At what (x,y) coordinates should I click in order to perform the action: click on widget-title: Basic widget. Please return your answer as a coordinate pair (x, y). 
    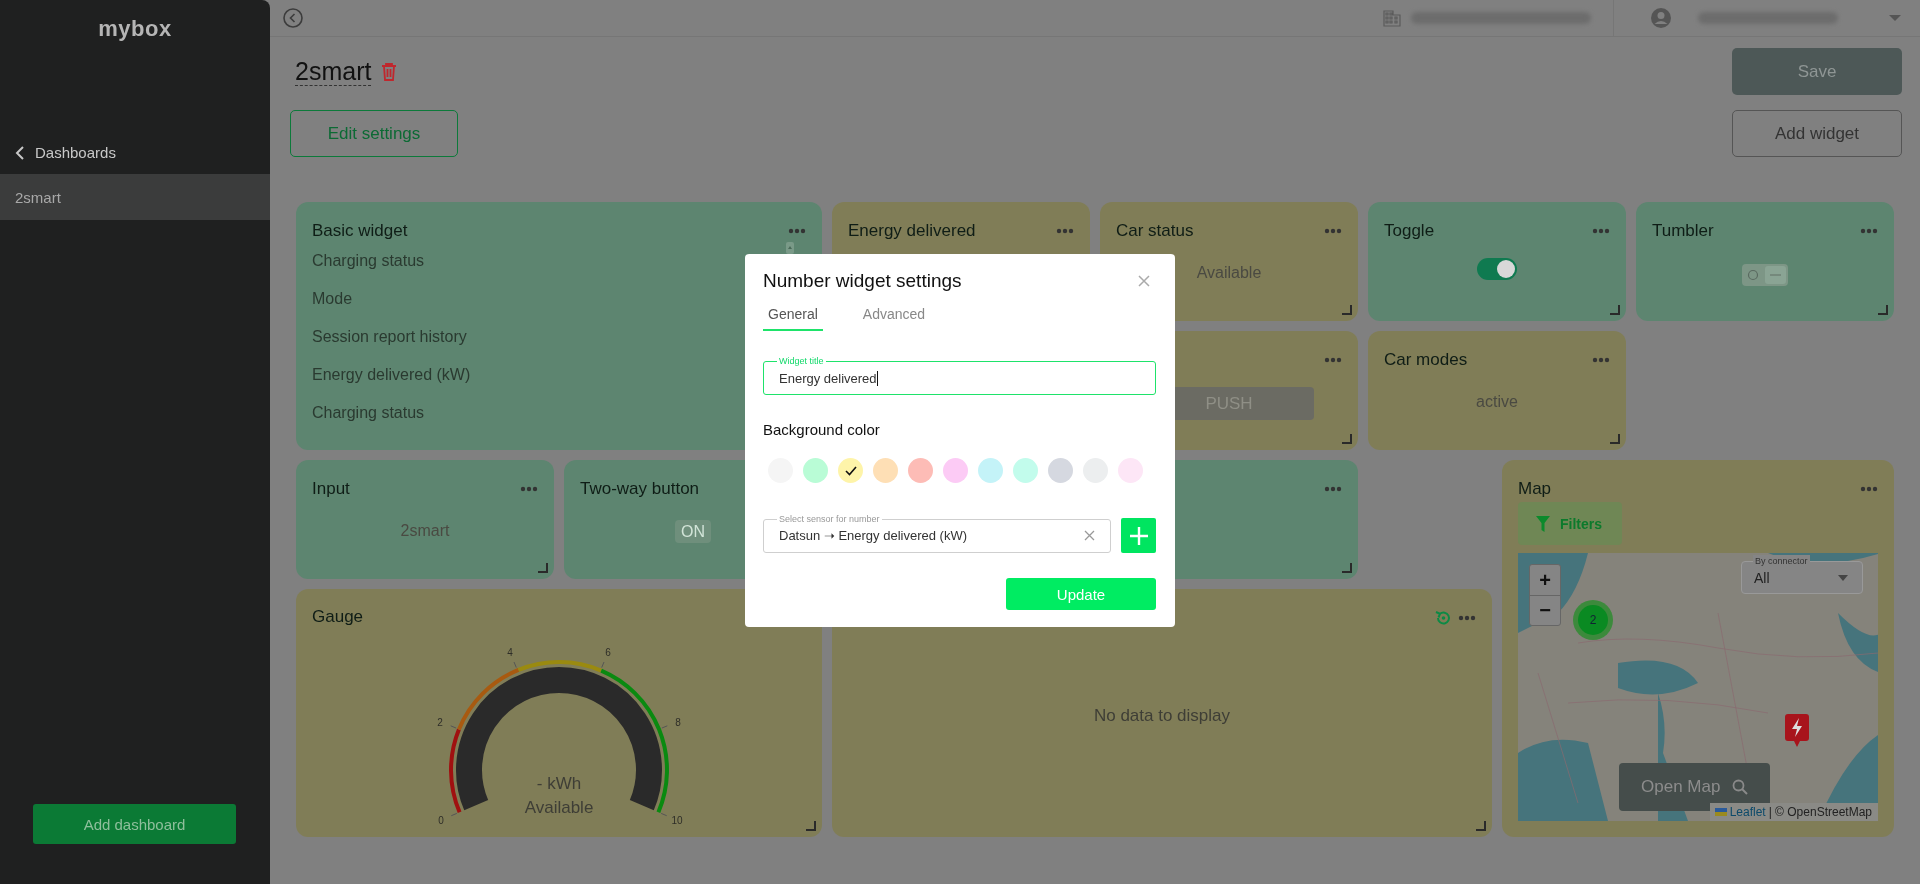
    Looking at the image, I should click on (360, 231).